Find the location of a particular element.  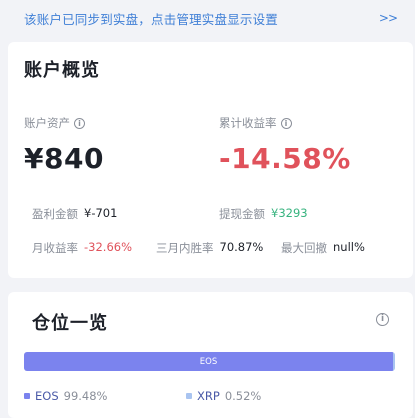

position-allocation-bar: EOS is located at coordinates (209, 361).